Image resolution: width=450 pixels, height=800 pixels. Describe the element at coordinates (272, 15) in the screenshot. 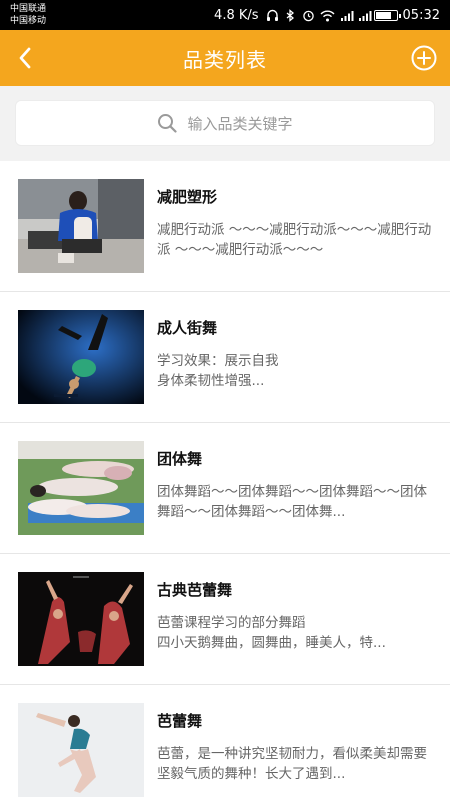

I see `headphones-icon` at that location.